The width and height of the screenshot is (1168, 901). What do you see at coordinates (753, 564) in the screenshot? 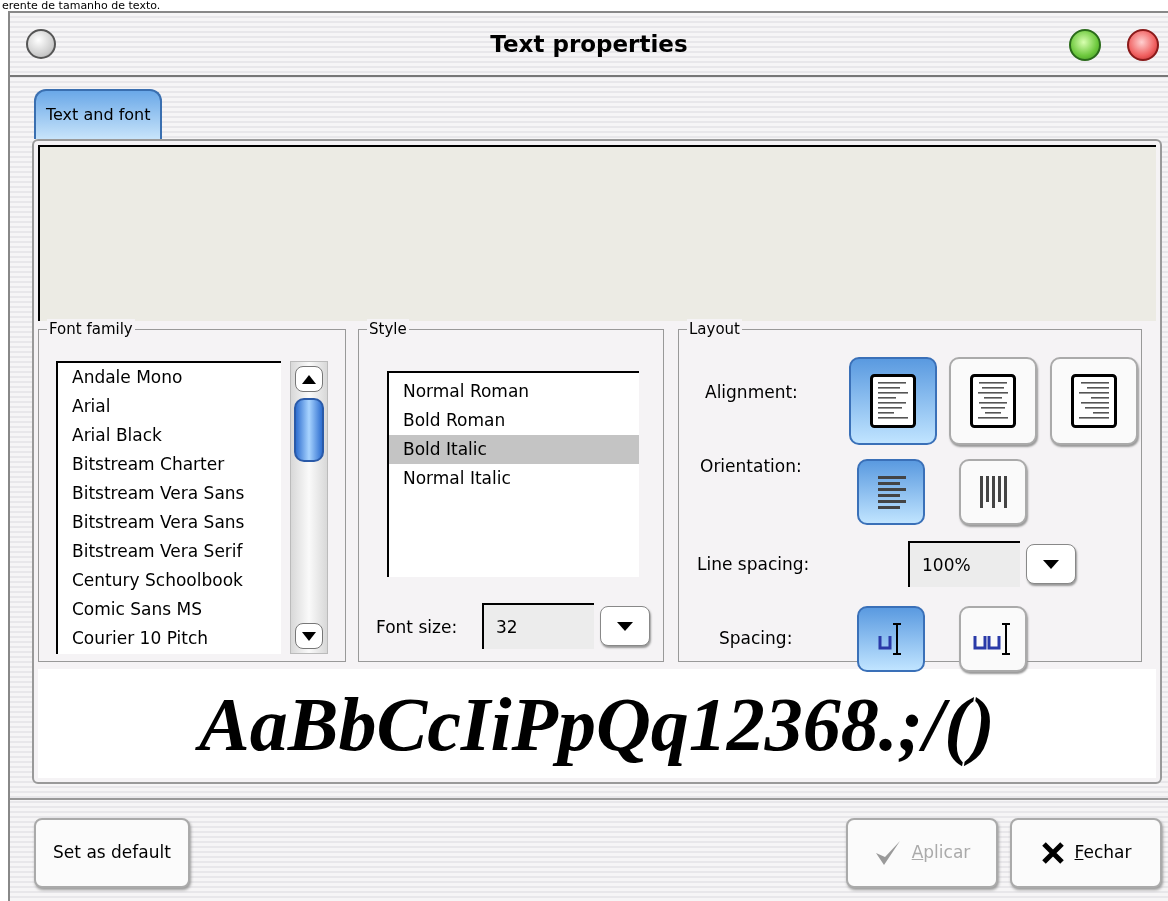
I see `field-label: Line spacing:` at bounding box center [753, 564].